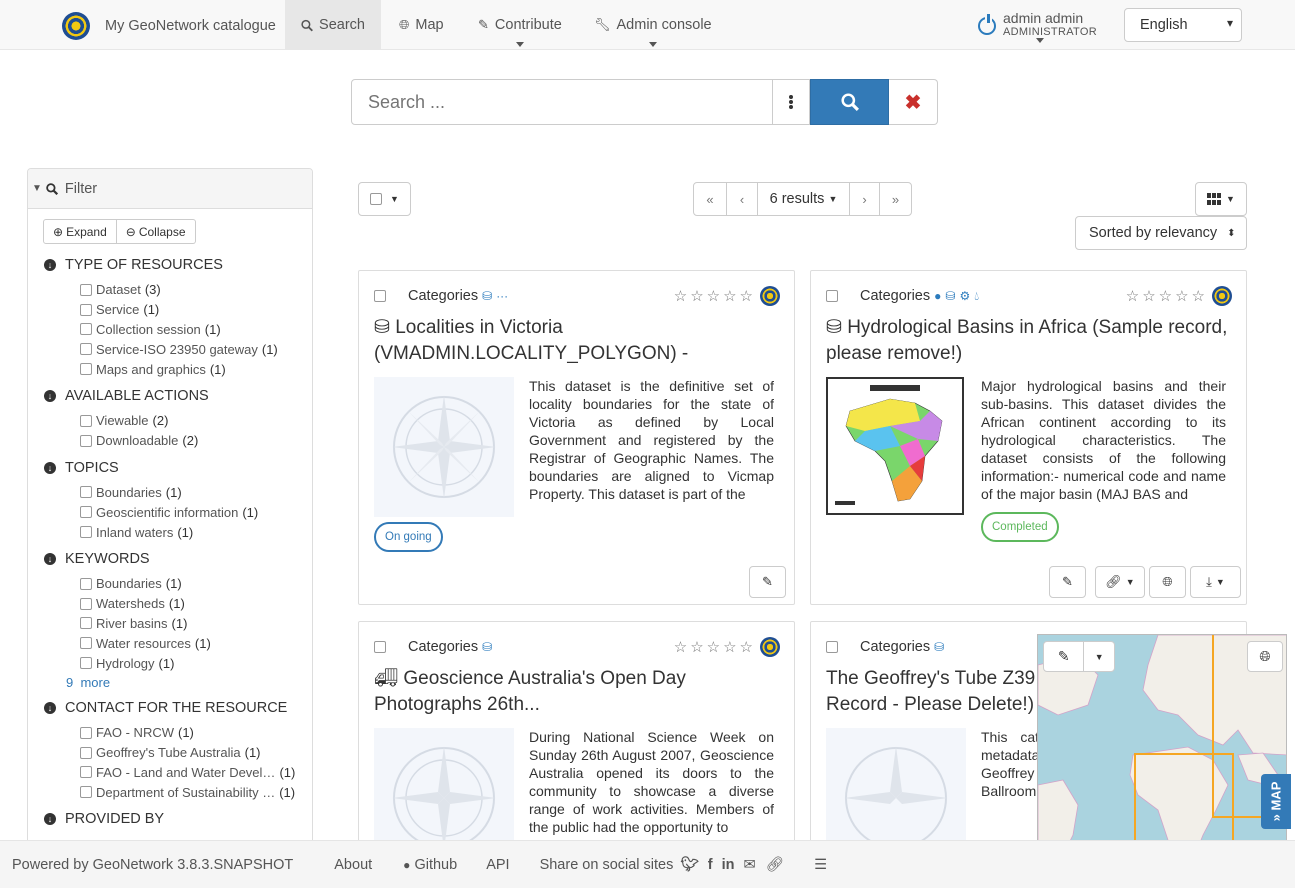  I want to click on map-edit-dropdown: ▼, so click(1099, 656).